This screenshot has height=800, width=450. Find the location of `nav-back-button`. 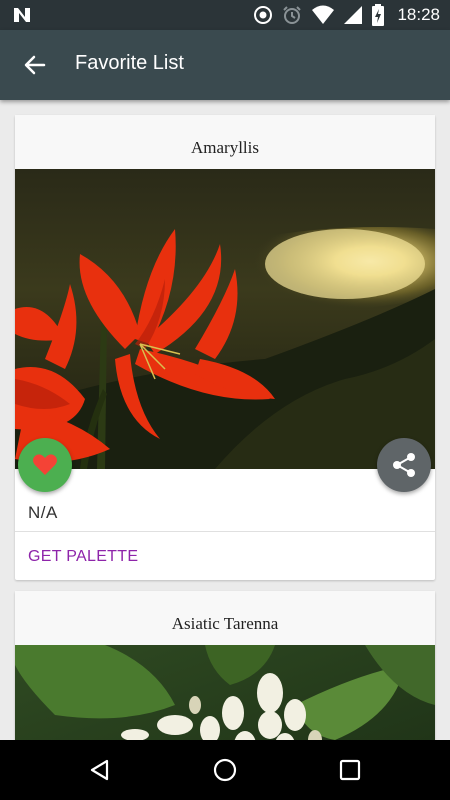

nav-back-button is located at coordinates (100, 770).